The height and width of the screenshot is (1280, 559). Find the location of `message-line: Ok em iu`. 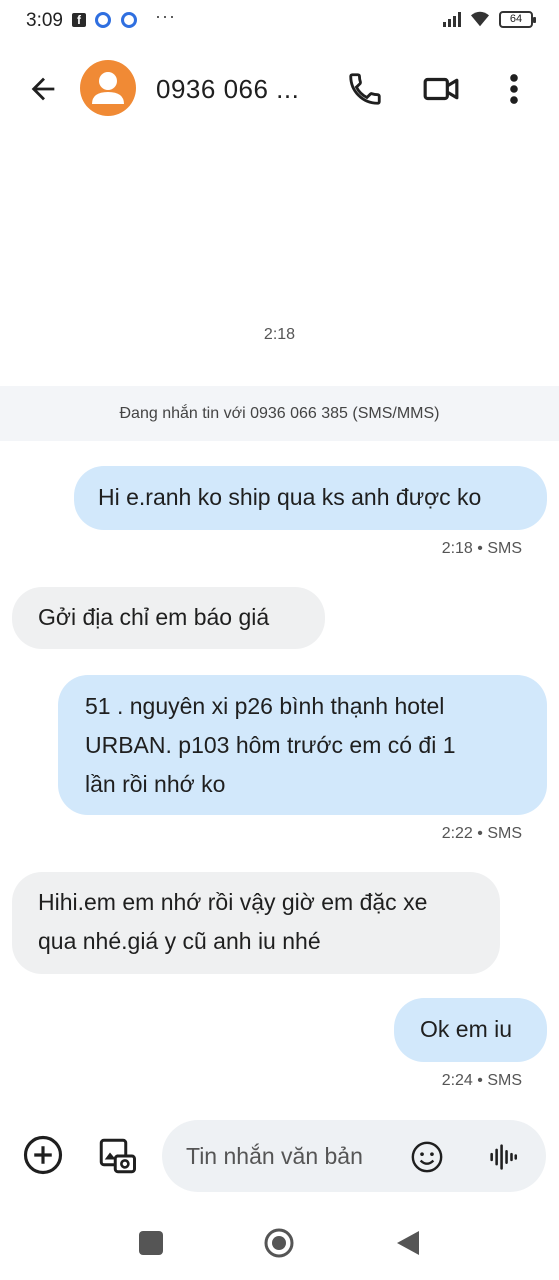

message-line: Ok em iu is located at coordinates (466, 1029).